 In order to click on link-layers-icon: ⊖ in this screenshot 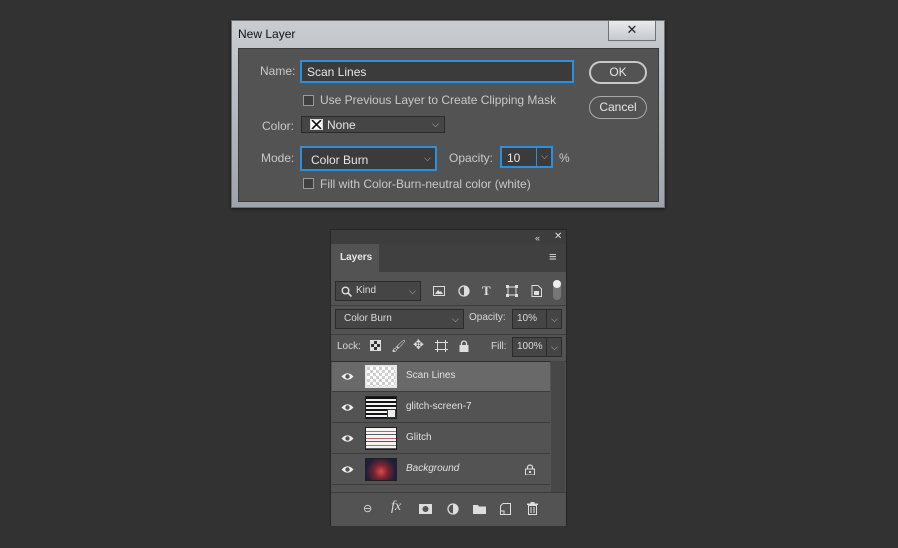, I will do `click(367, 509)`.